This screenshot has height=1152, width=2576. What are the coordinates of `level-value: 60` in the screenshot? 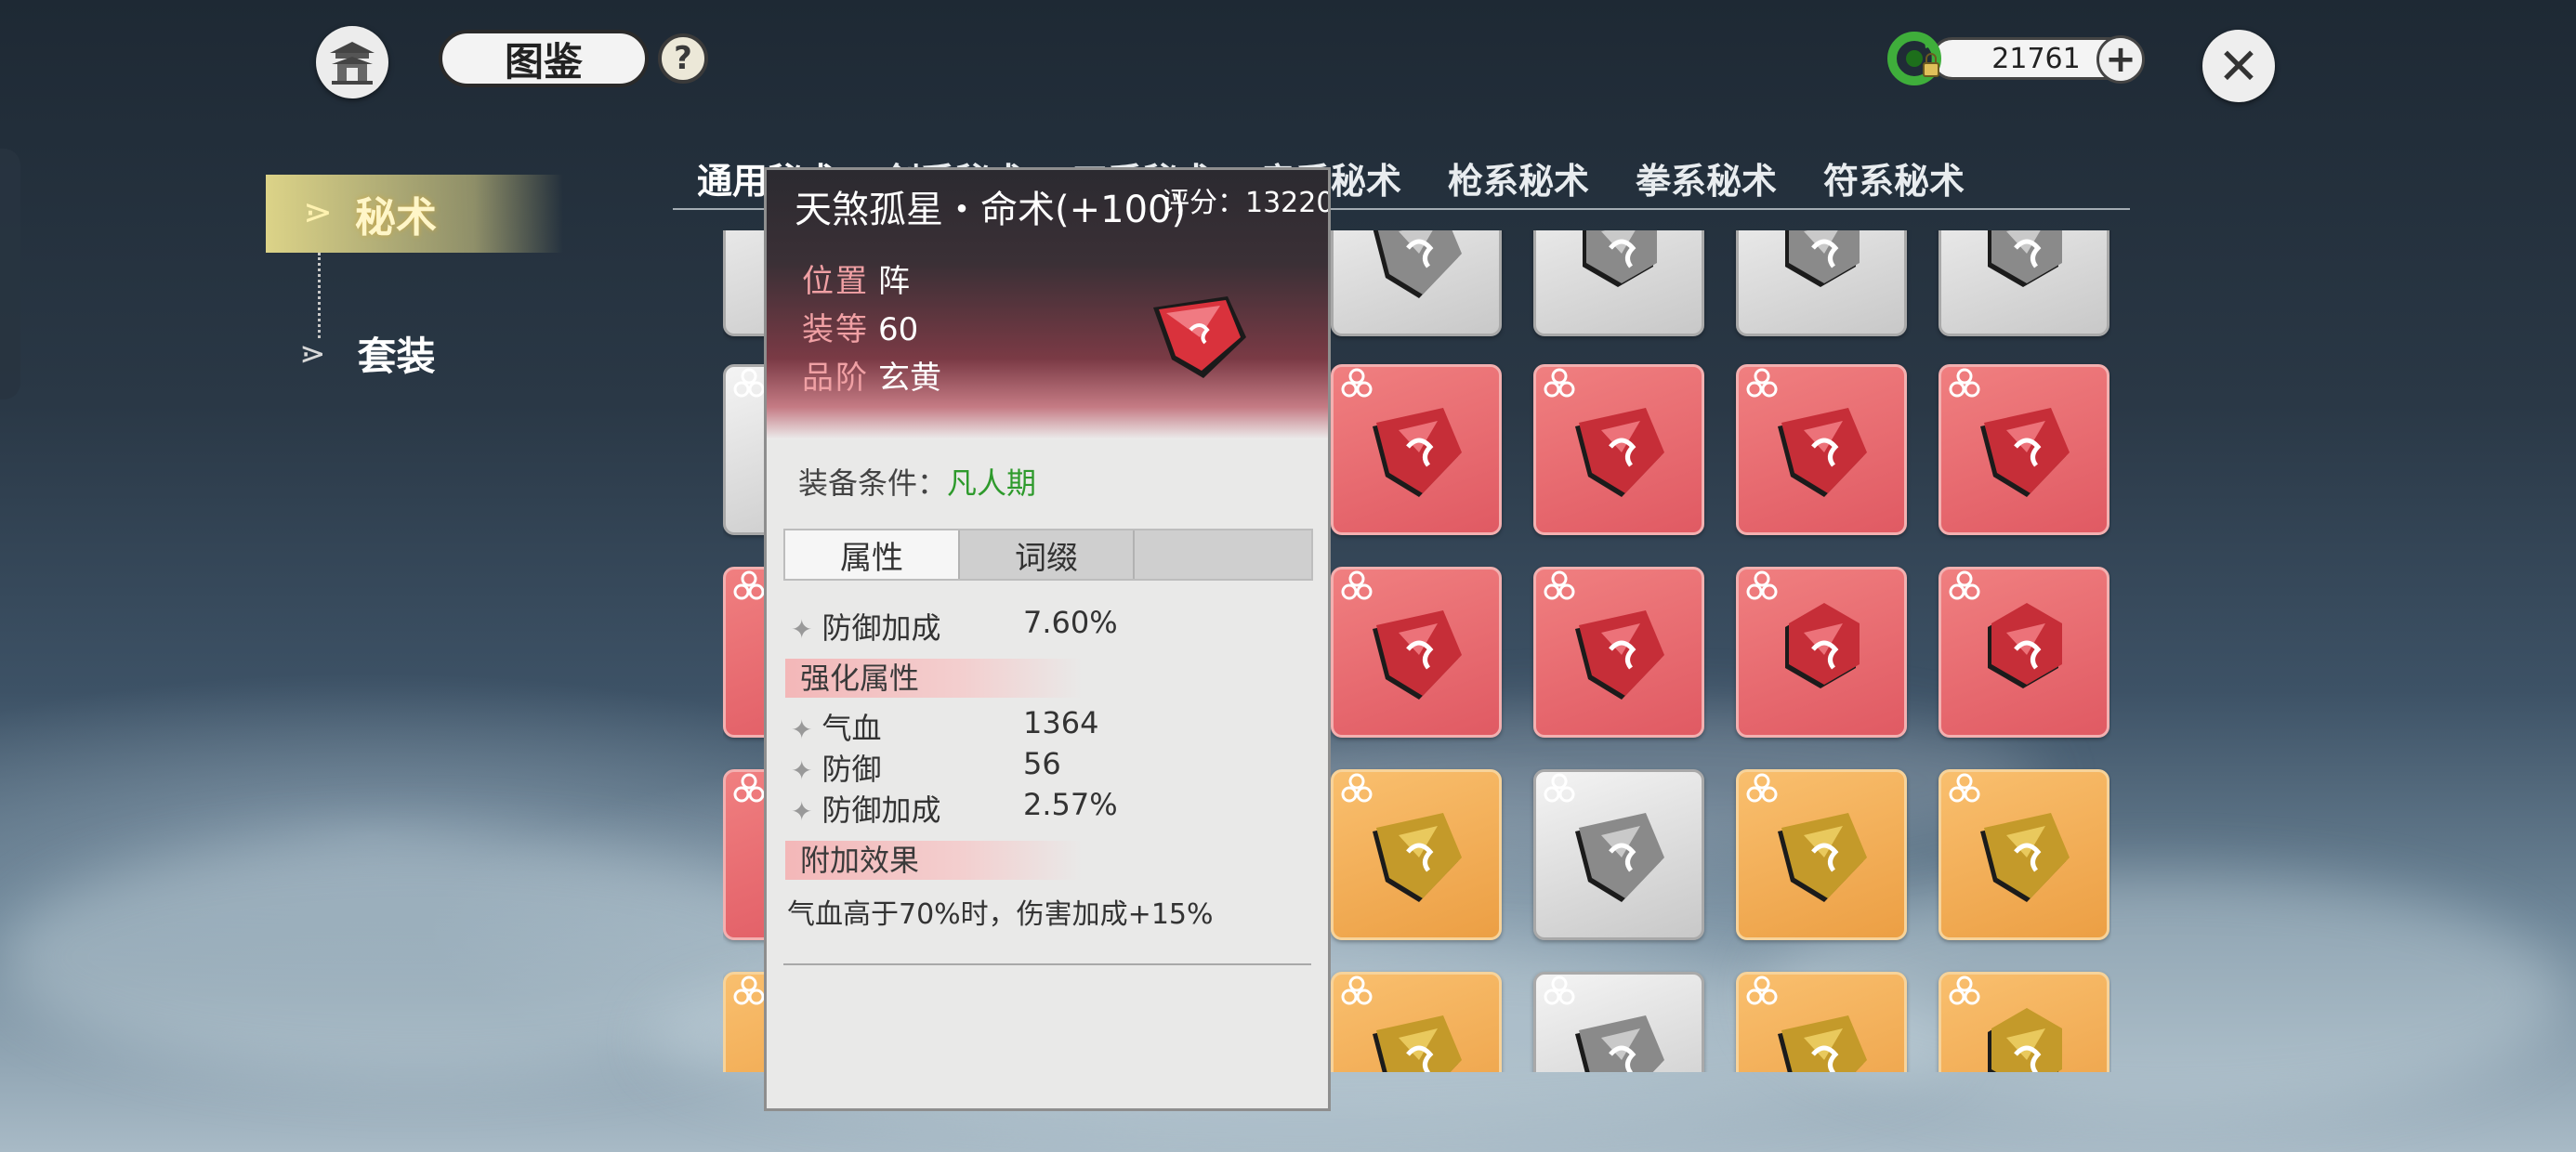 It's located at (898, 329).